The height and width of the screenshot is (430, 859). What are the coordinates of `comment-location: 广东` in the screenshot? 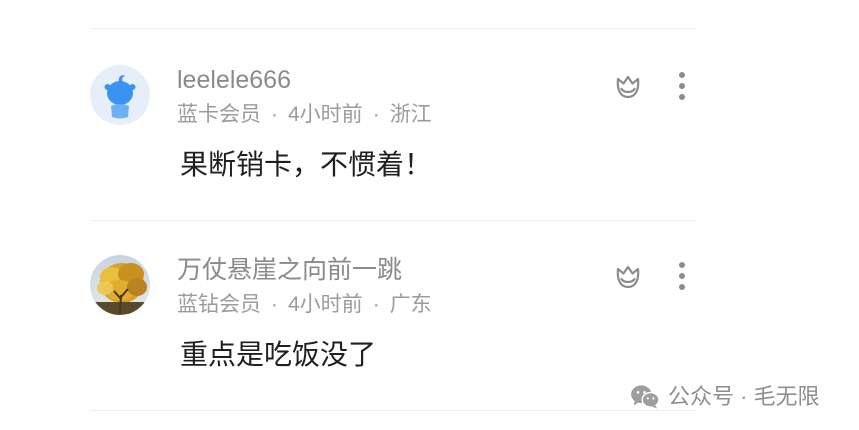 It's located at (410, 304).